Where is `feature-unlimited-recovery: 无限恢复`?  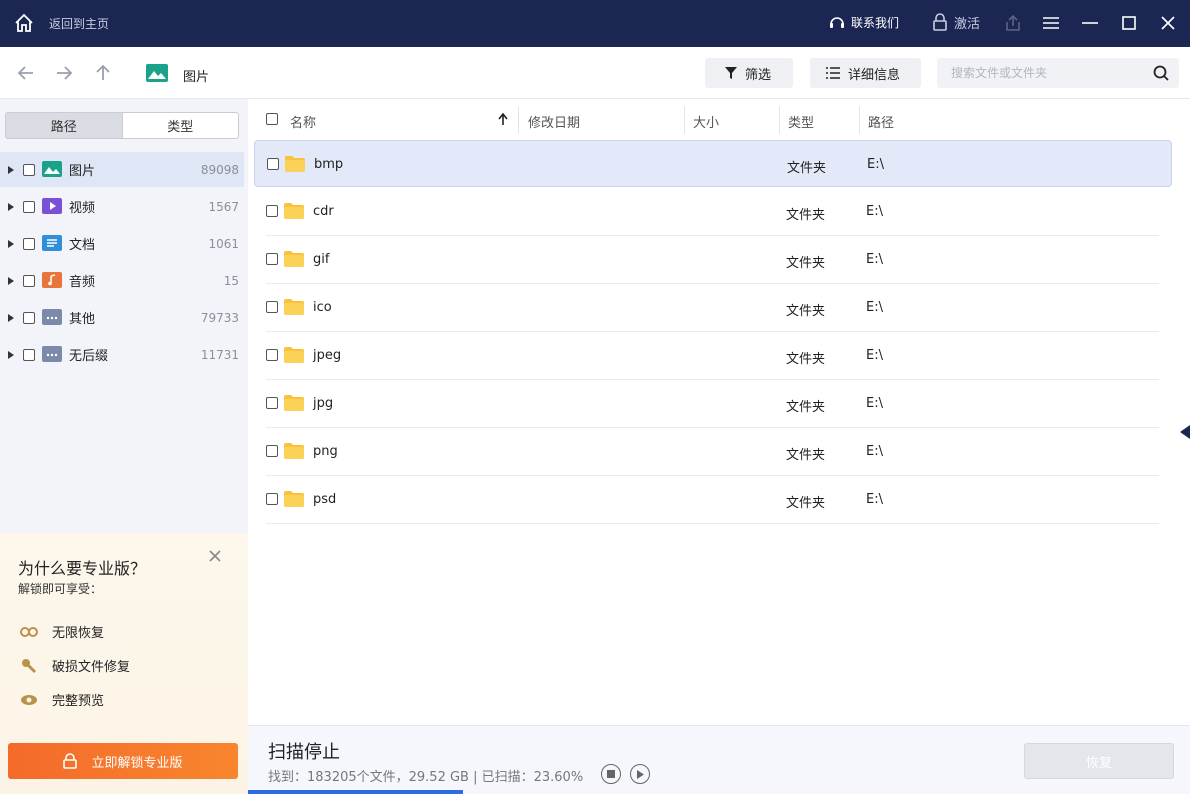 feature-unlimited-recovery: 无限恢复 is located at coordinates (62, 631).